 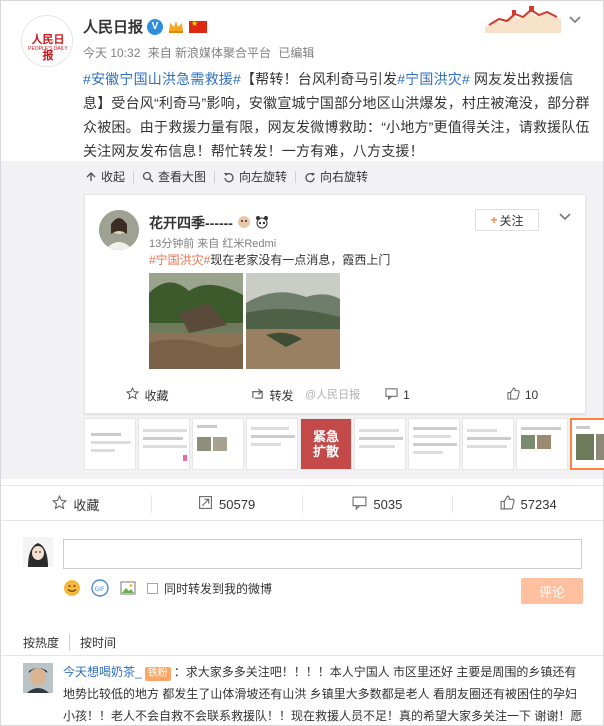 I want to click on repost-count: 50579, so click(x=237, y=504).